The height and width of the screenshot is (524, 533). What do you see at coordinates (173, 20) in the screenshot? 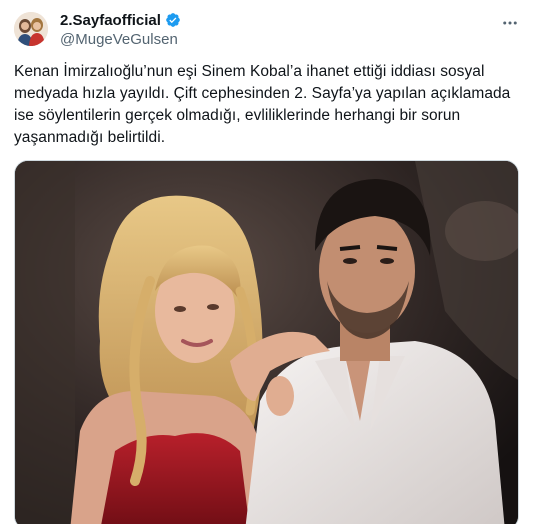
I see `verified-badge-icon` at bounding box center [173, 20].